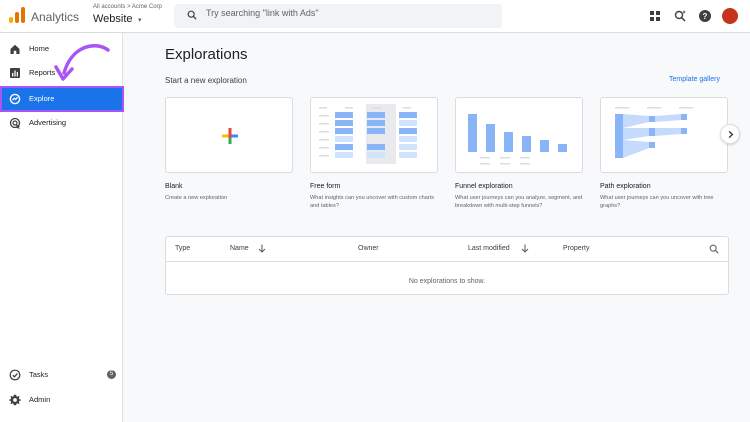 This screenshot has width=750, height=422. What do you see at coordinates (61, 400) in the screenshot?
I see `sidebar-item-admin: Admin` at bounding box center [61, 400].